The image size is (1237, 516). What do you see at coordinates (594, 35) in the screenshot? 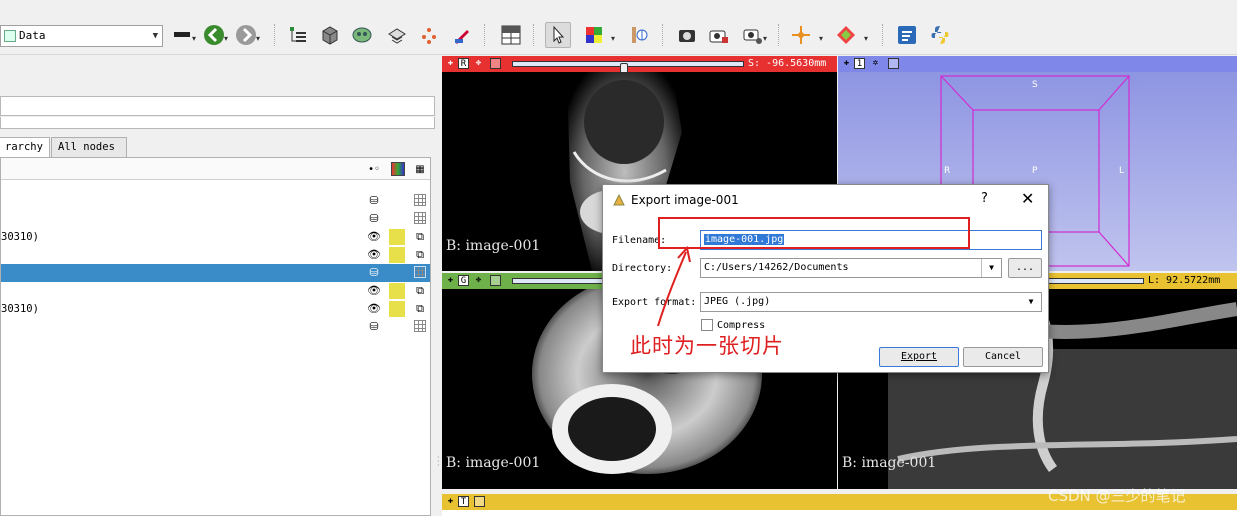
I see `window-level-button` at bounding box center [594, 35].